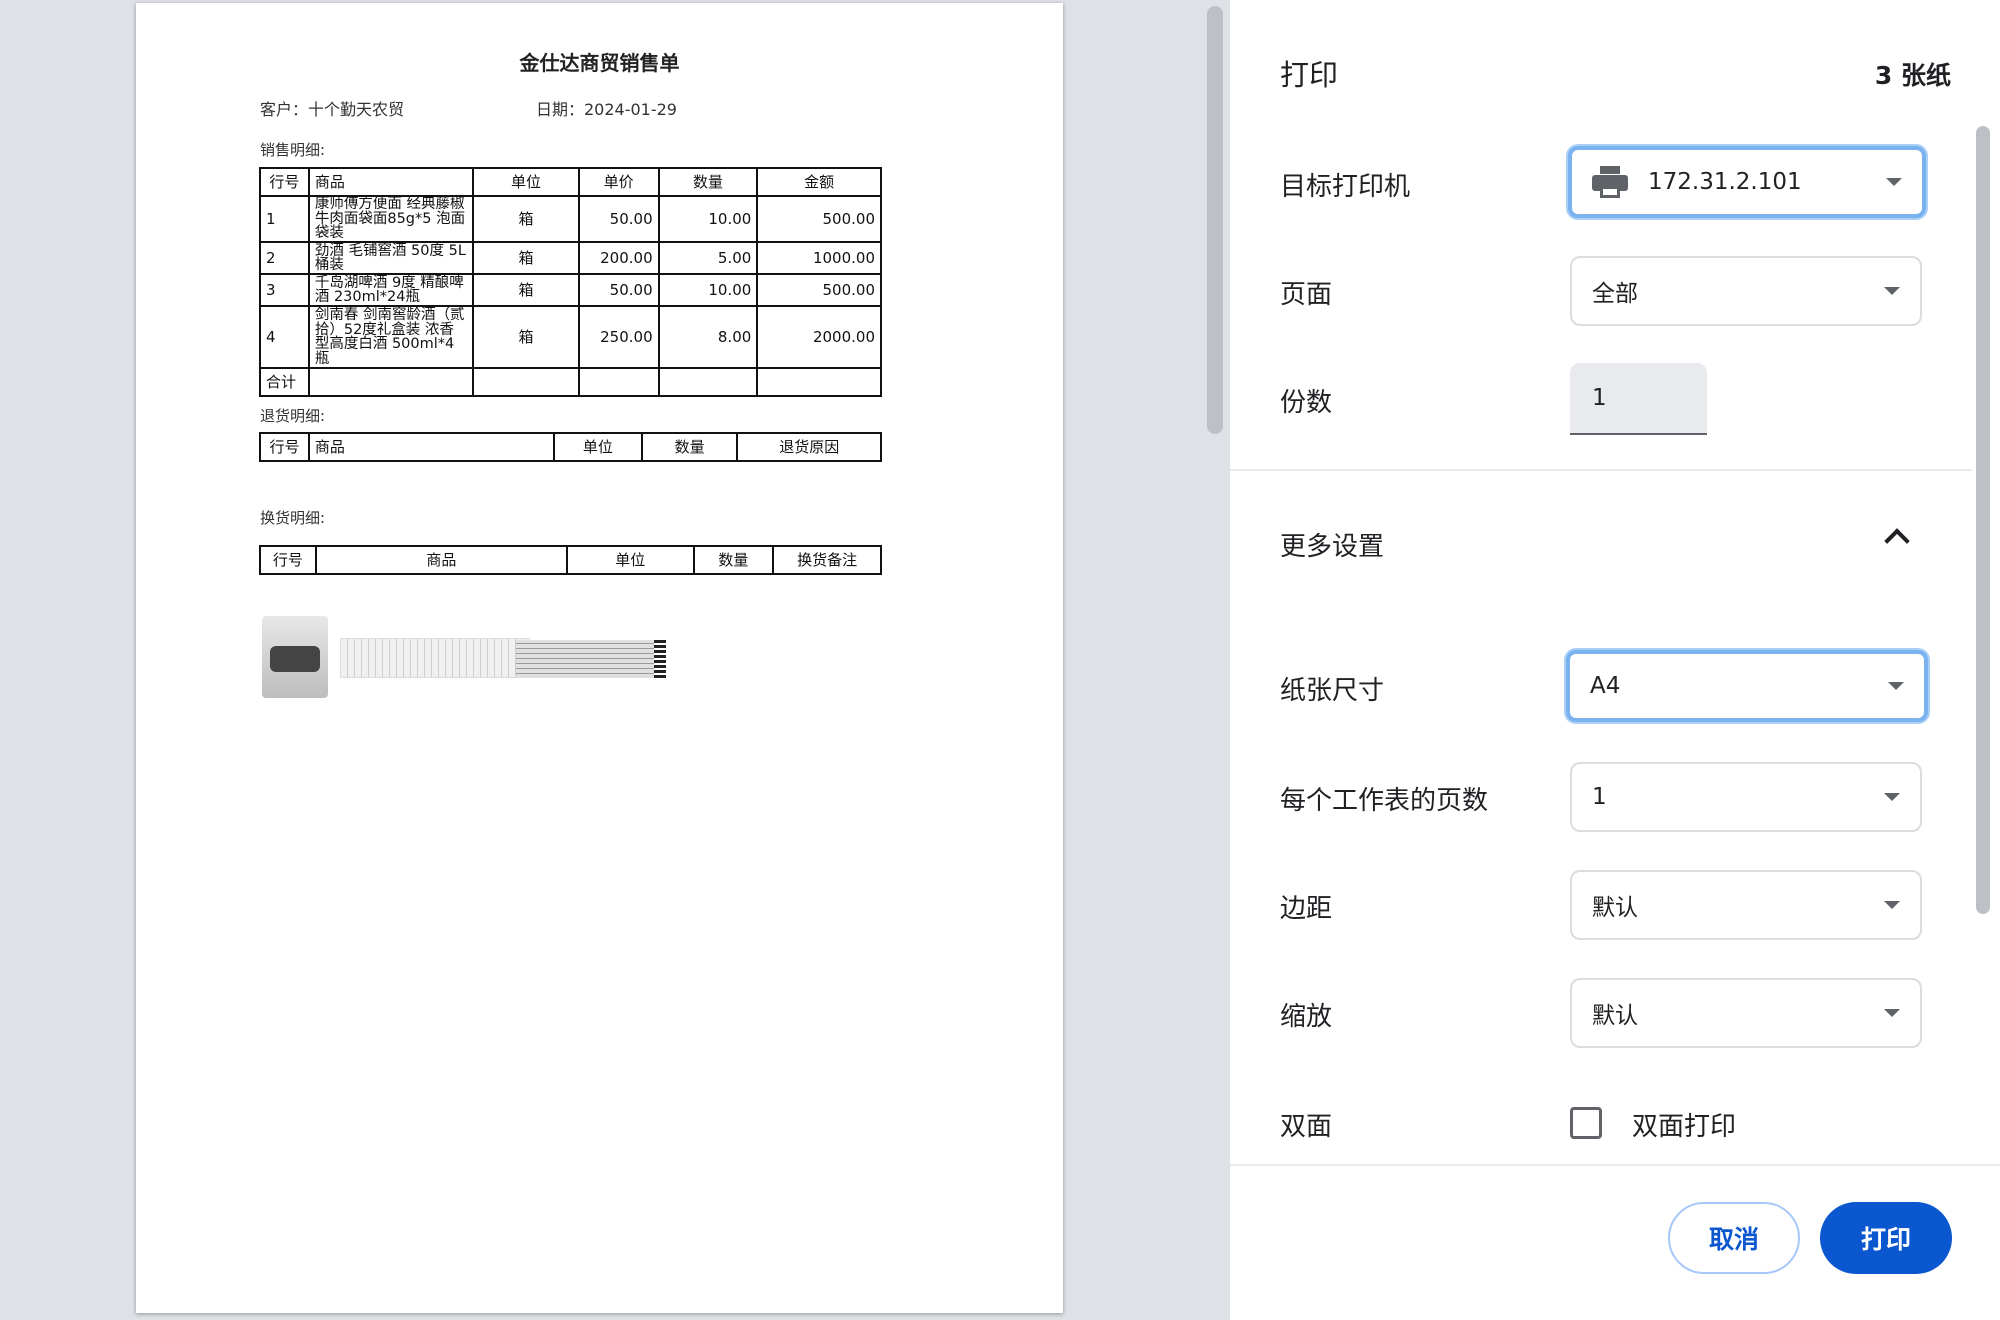  I want to click on sales-header-row: 行号 商品 单位 单价 数量 金额, so click(570, 182).